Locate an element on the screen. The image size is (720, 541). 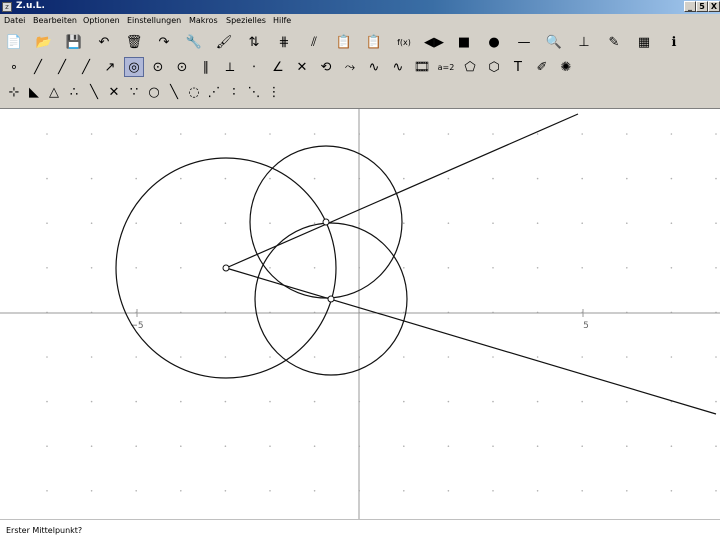
open-icon: 📂 is located at coordinates (44, 42).